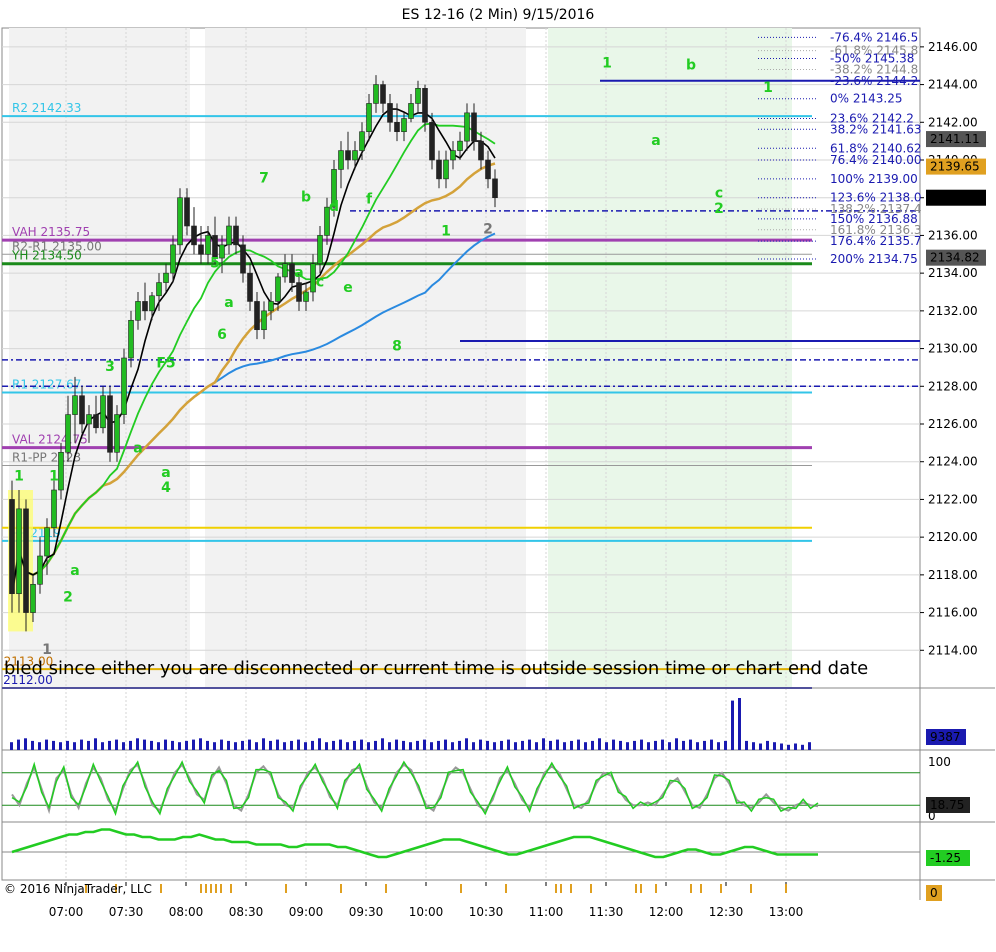  I want to click on stoch-tick-label: 100, so click(939, 762).